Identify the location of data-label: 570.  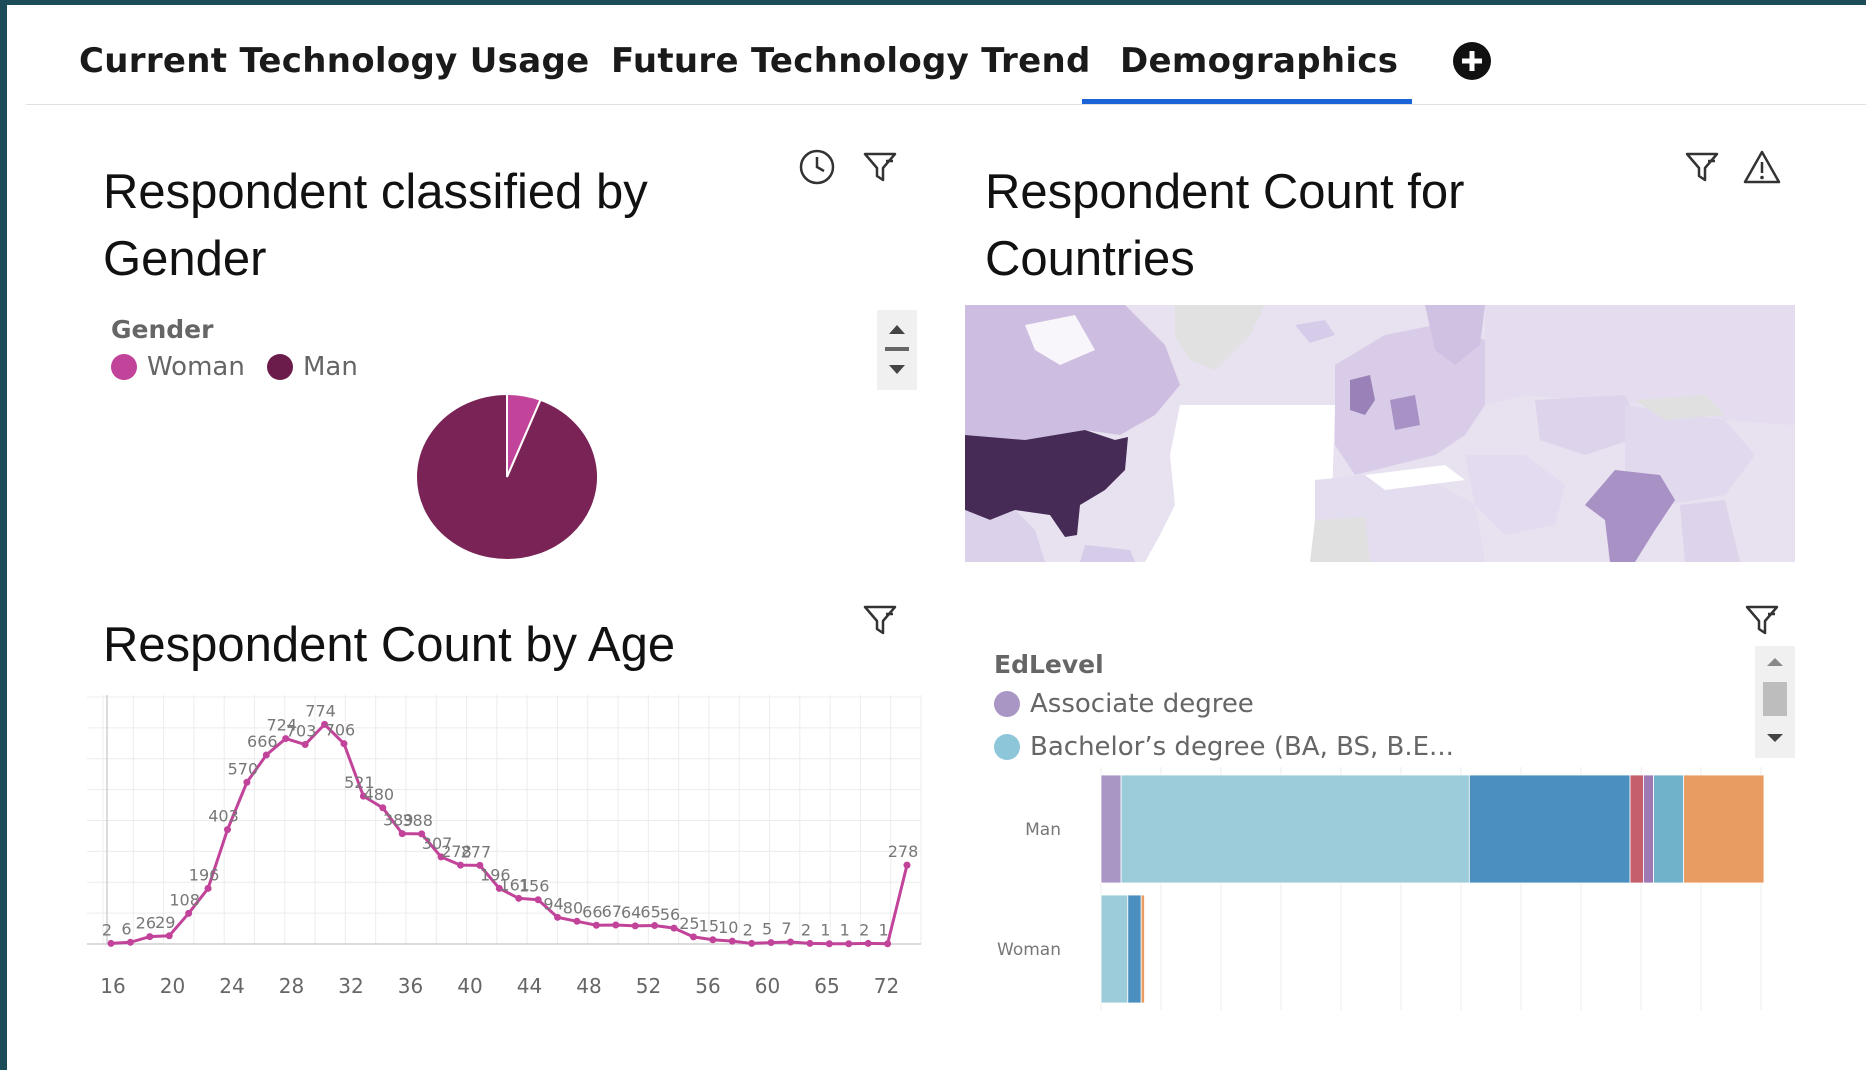
(243, 768).